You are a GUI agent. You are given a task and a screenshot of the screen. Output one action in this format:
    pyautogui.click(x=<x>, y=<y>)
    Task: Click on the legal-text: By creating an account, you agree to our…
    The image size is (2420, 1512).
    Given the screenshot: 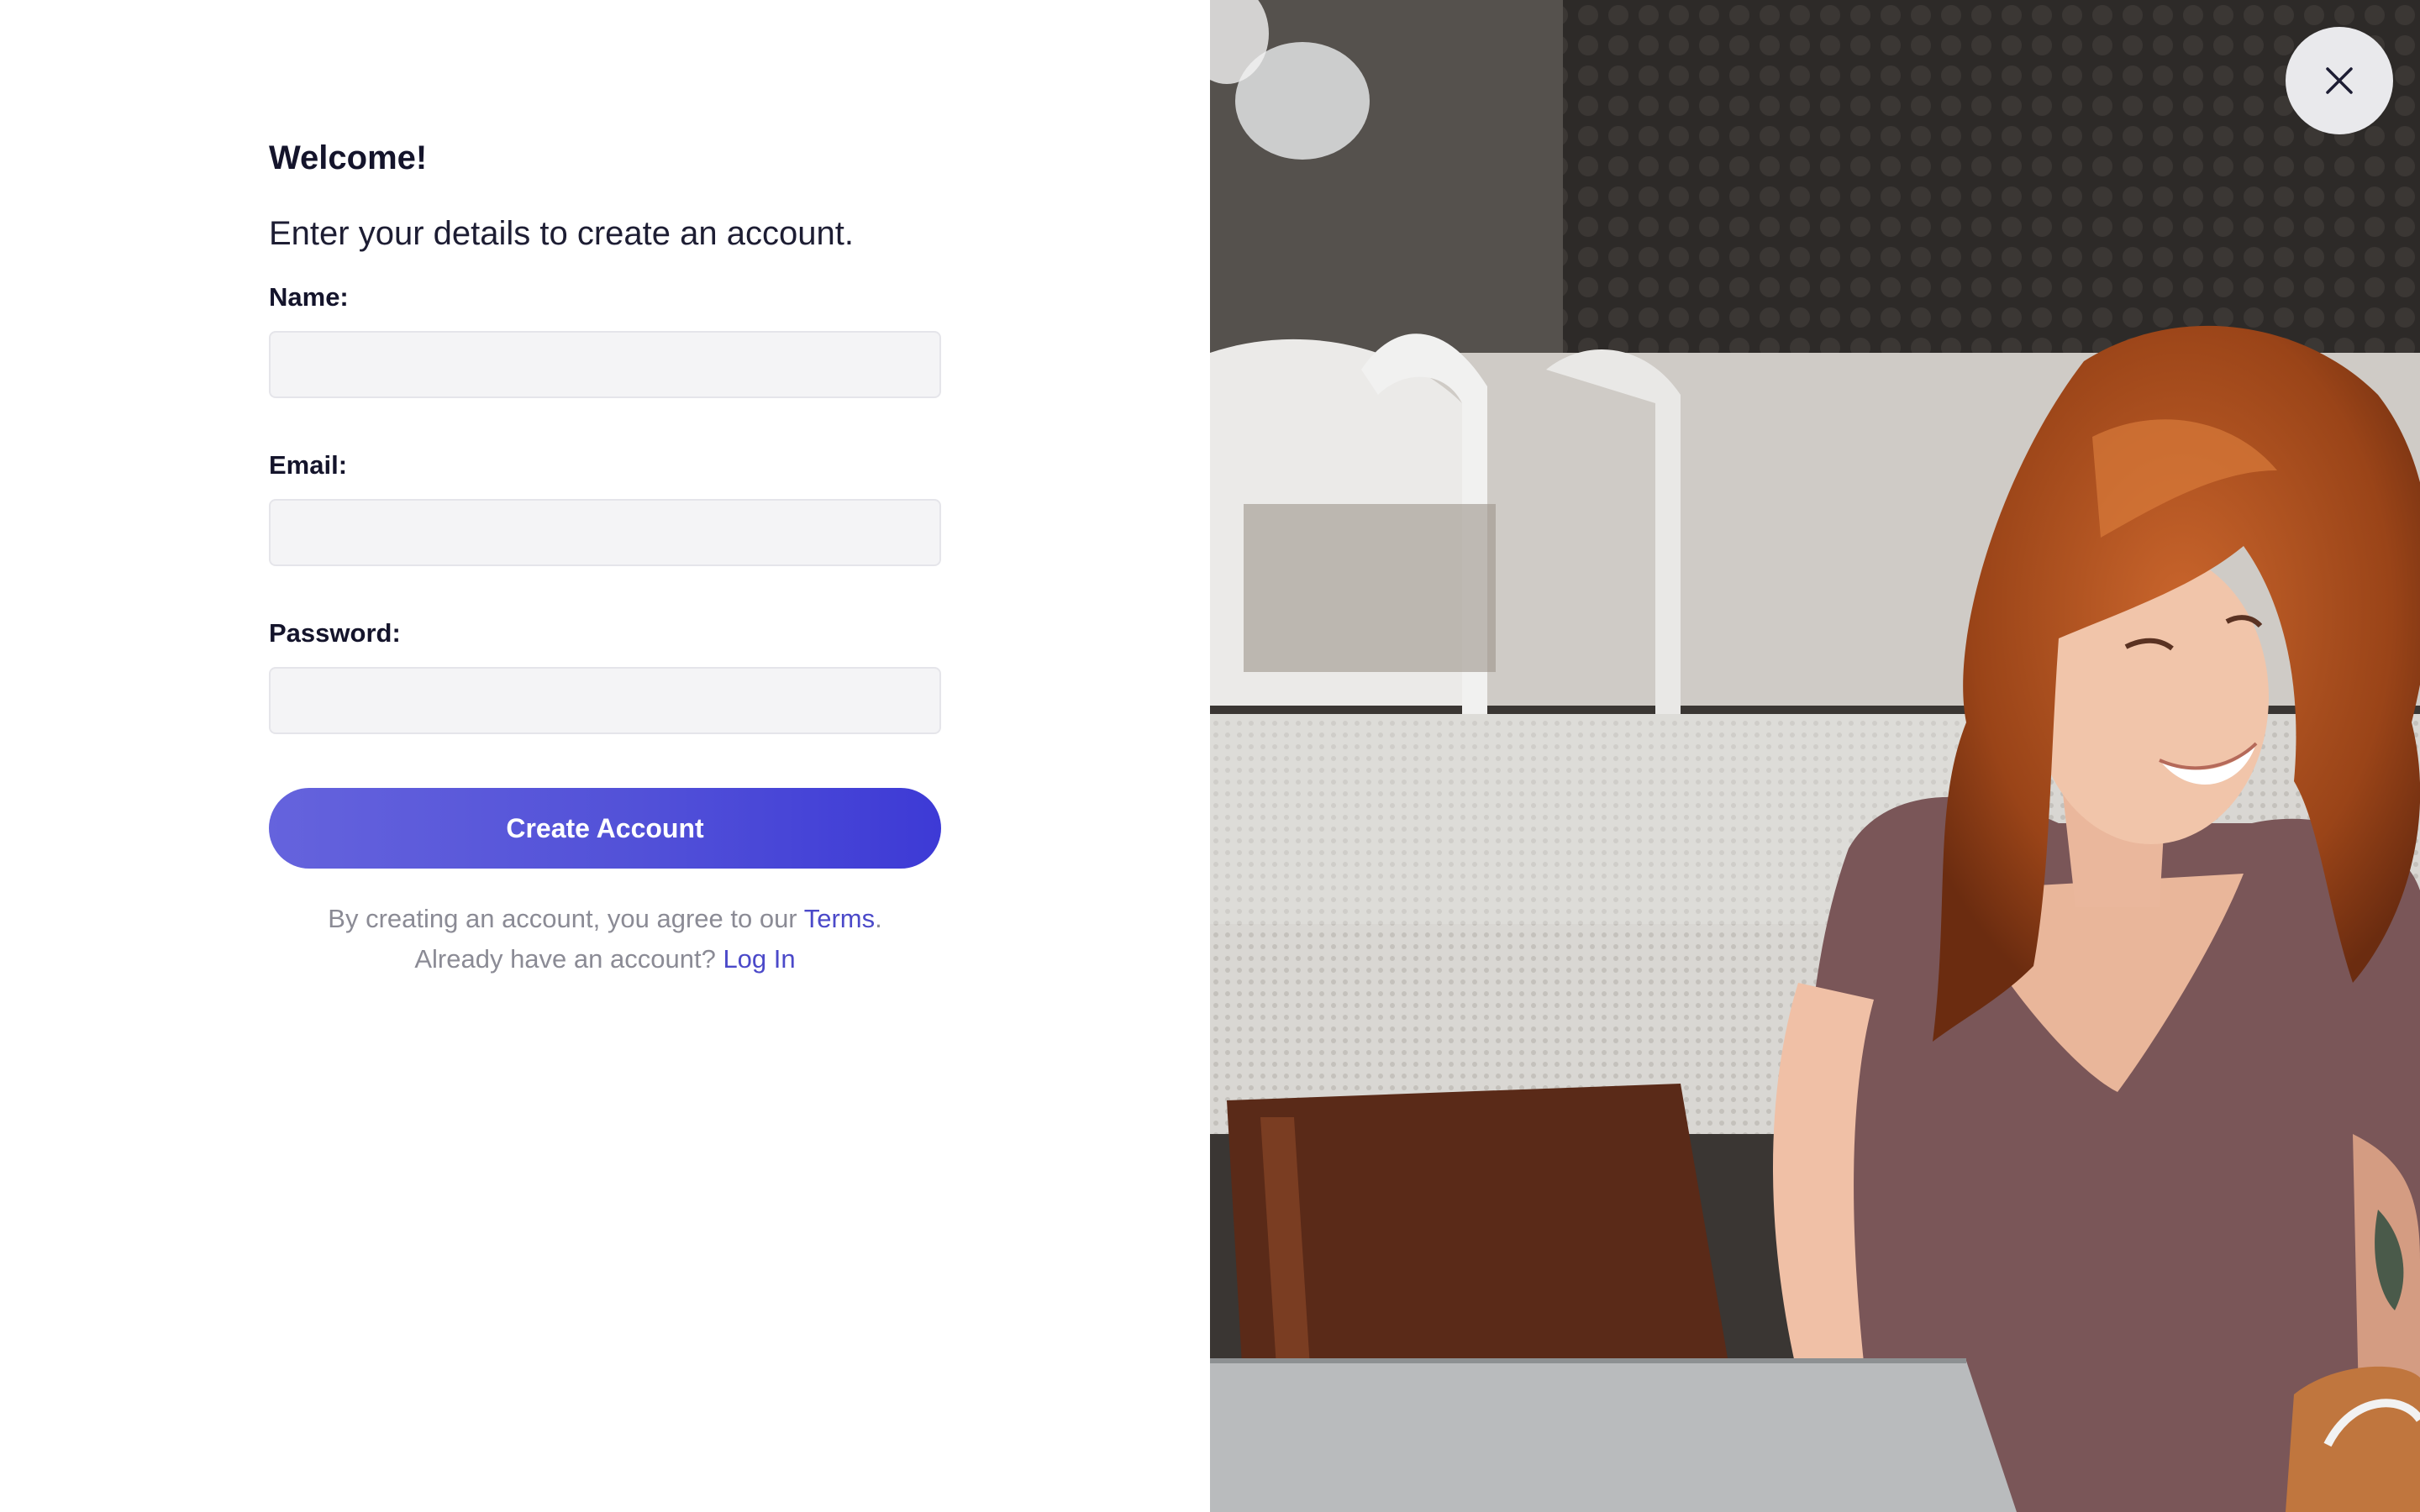 What is the action you would take?
    pyautogui.click(x=605, y=939)
    